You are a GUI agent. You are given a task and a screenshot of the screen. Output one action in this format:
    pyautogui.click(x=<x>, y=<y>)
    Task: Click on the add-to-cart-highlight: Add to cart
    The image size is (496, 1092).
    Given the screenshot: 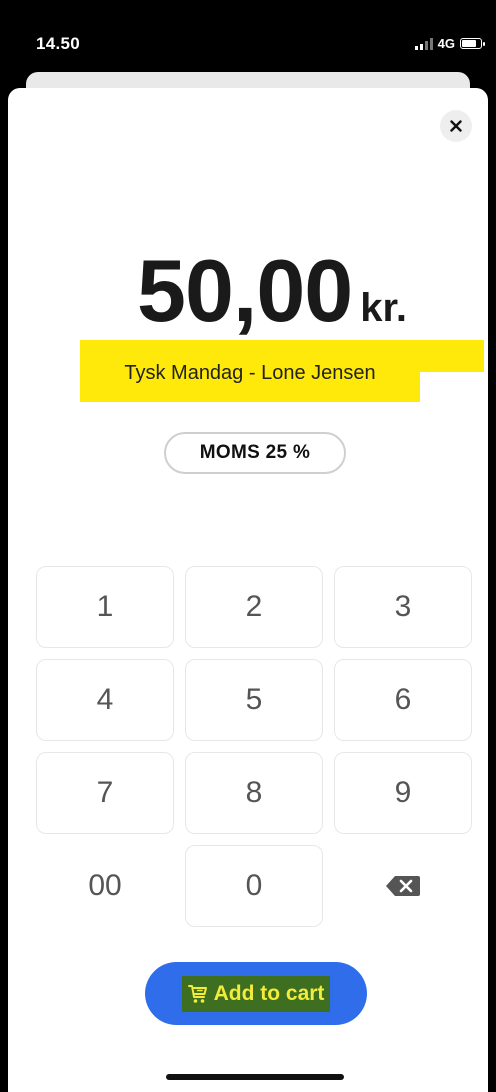 What is the action you would take?
    pyautogui.click(x=256, y=993)
    